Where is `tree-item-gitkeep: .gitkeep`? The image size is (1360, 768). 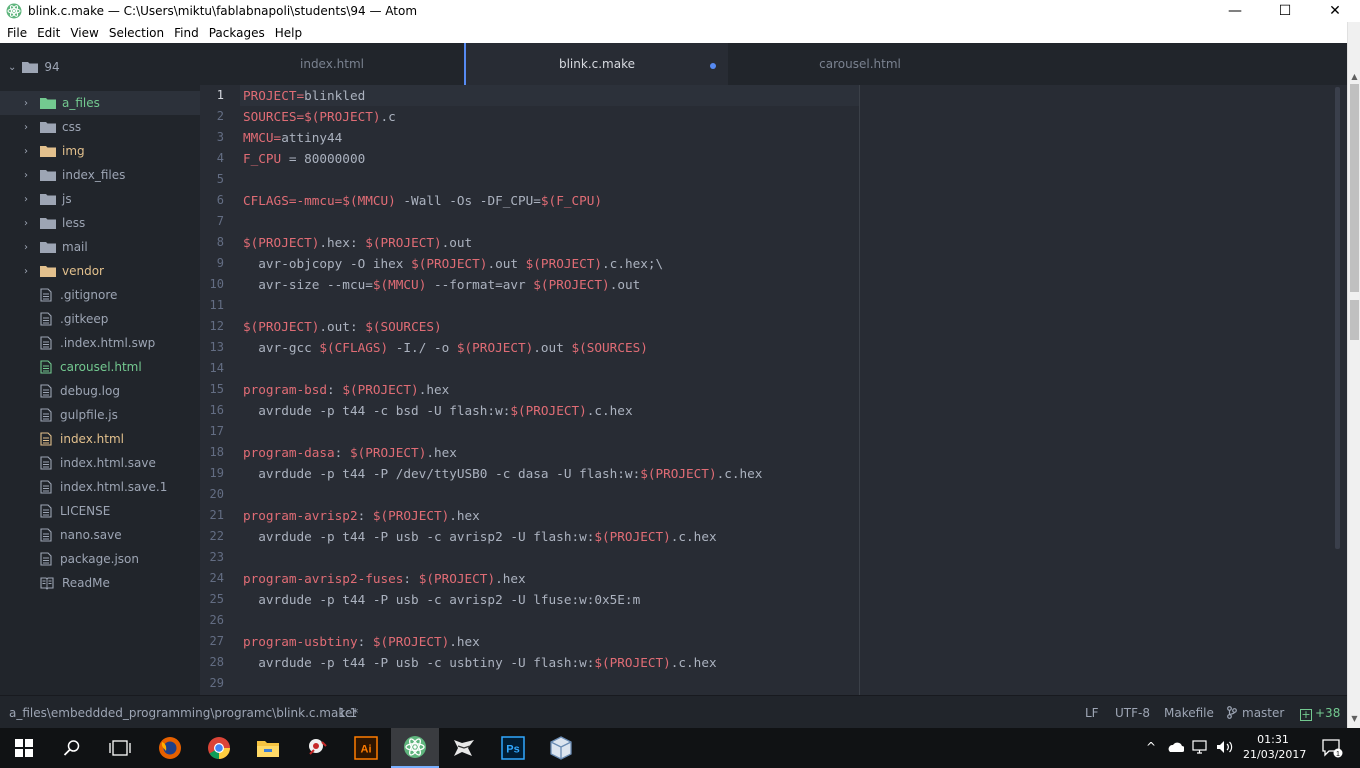 tree-item-gitkeep: .gitkeep is located at coordinates (100, 319).